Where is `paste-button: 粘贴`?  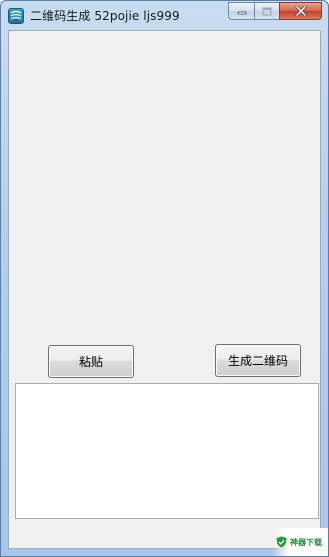
paste-button: 粘贴 is located at coordinates (91, 361).